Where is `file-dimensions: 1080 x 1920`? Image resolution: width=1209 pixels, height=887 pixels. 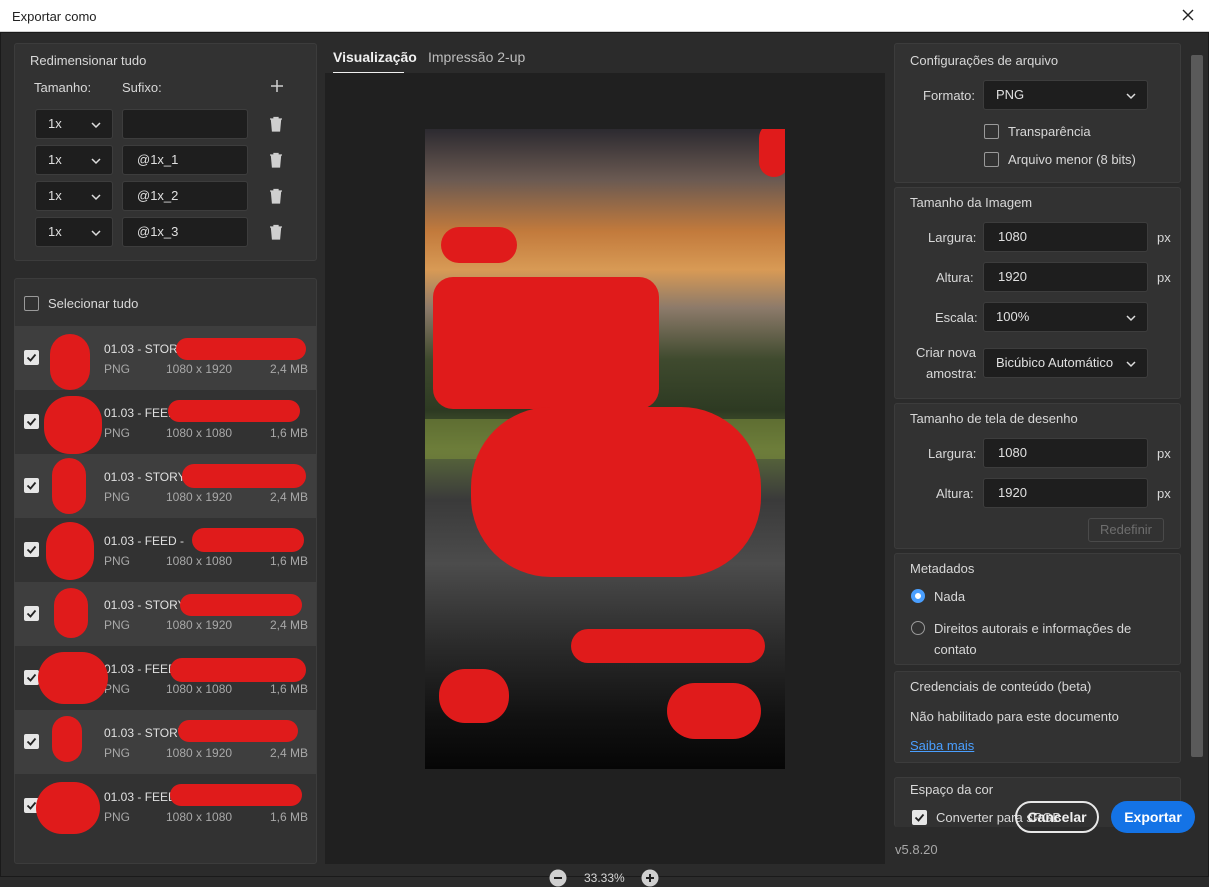
file-dimensions: 1080 x 1920 is located at coordinates (199, 369).